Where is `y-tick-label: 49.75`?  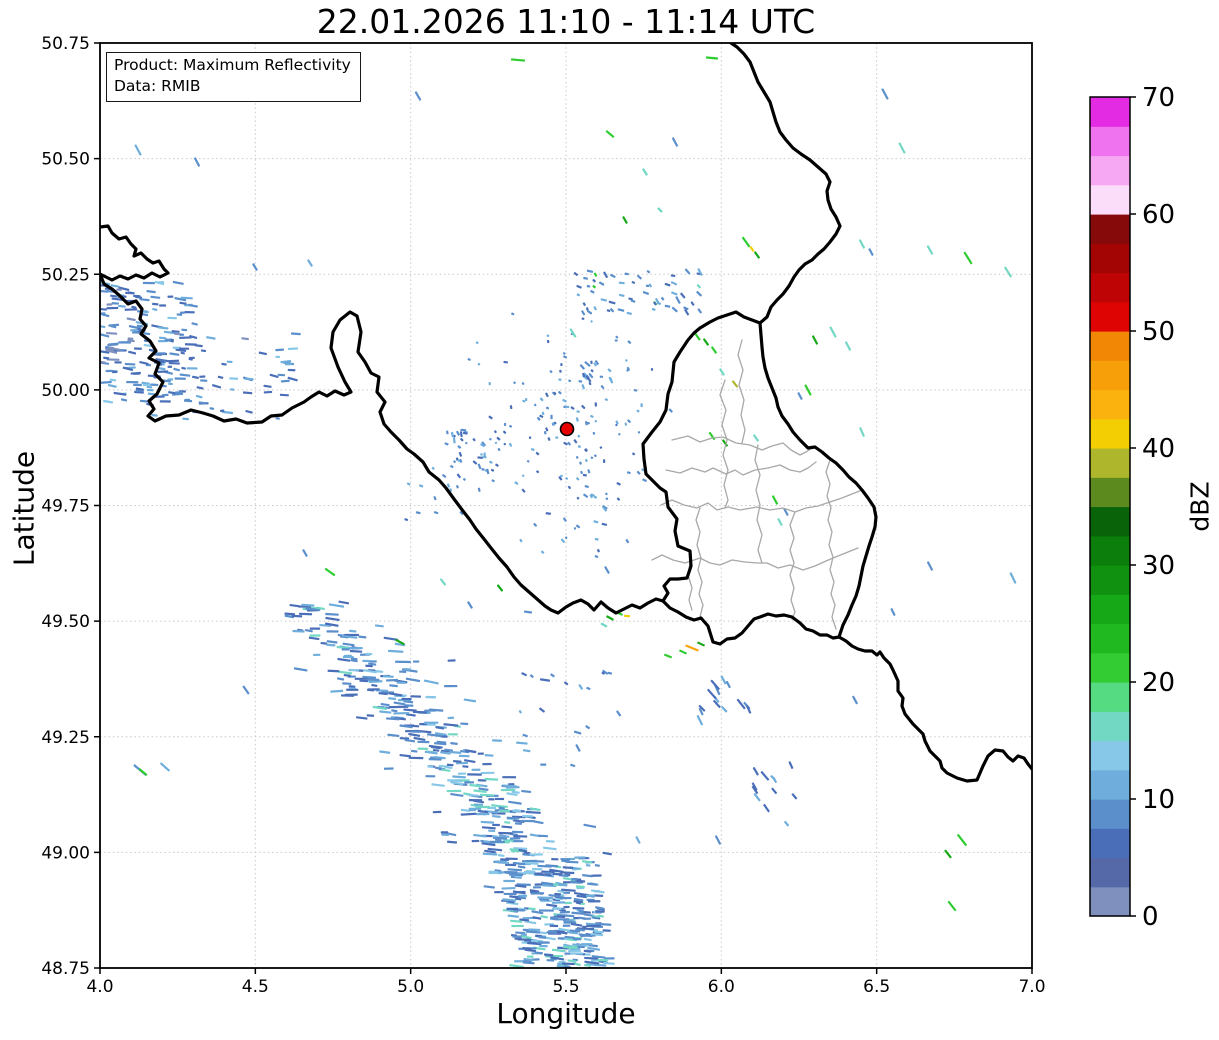
y-tick-label: 49.75 is located at coordinates (65, 507).